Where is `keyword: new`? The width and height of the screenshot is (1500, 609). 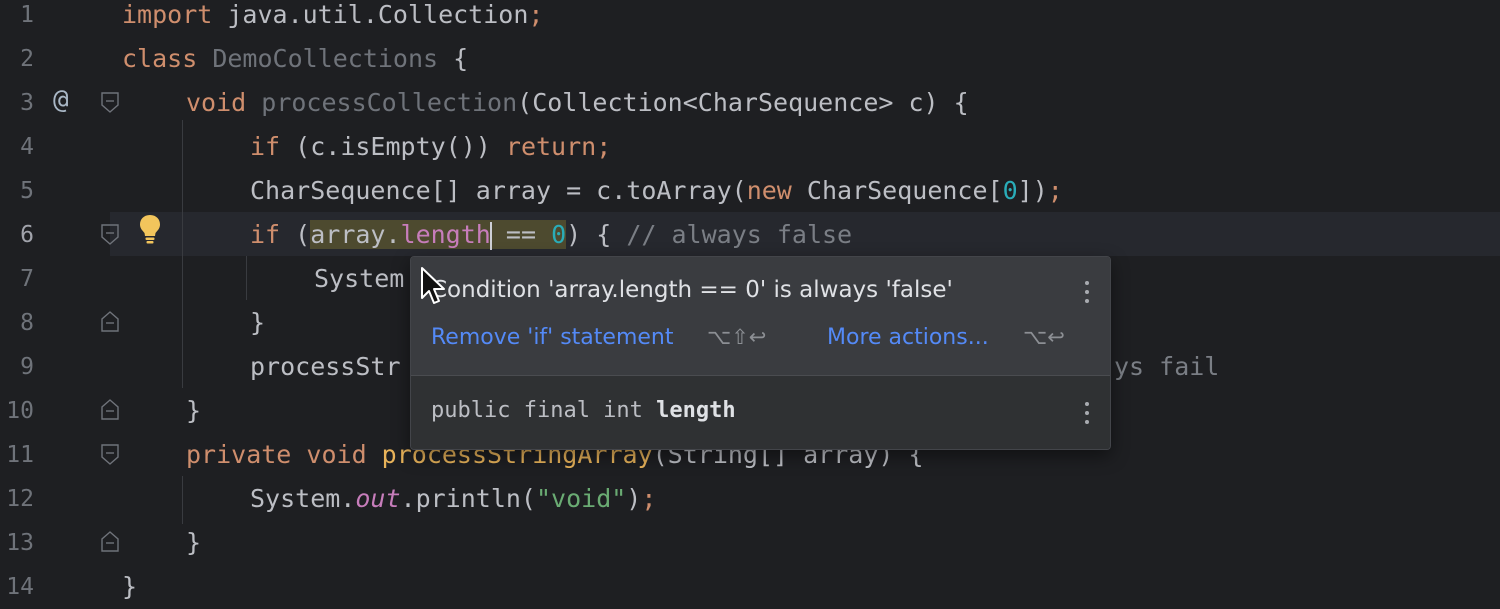 keyword: new is located at coordinates (769, 190).